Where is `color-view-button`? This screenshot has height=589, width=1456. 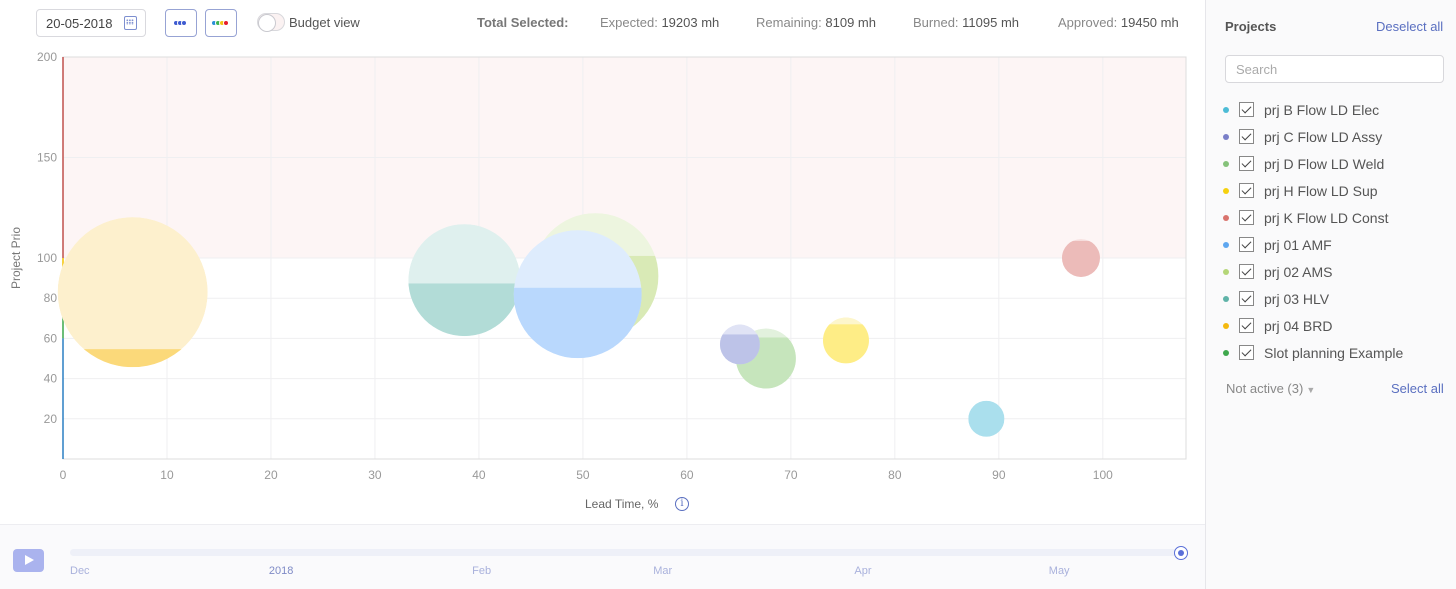
color-view-button is located at coordinates (221, 23).